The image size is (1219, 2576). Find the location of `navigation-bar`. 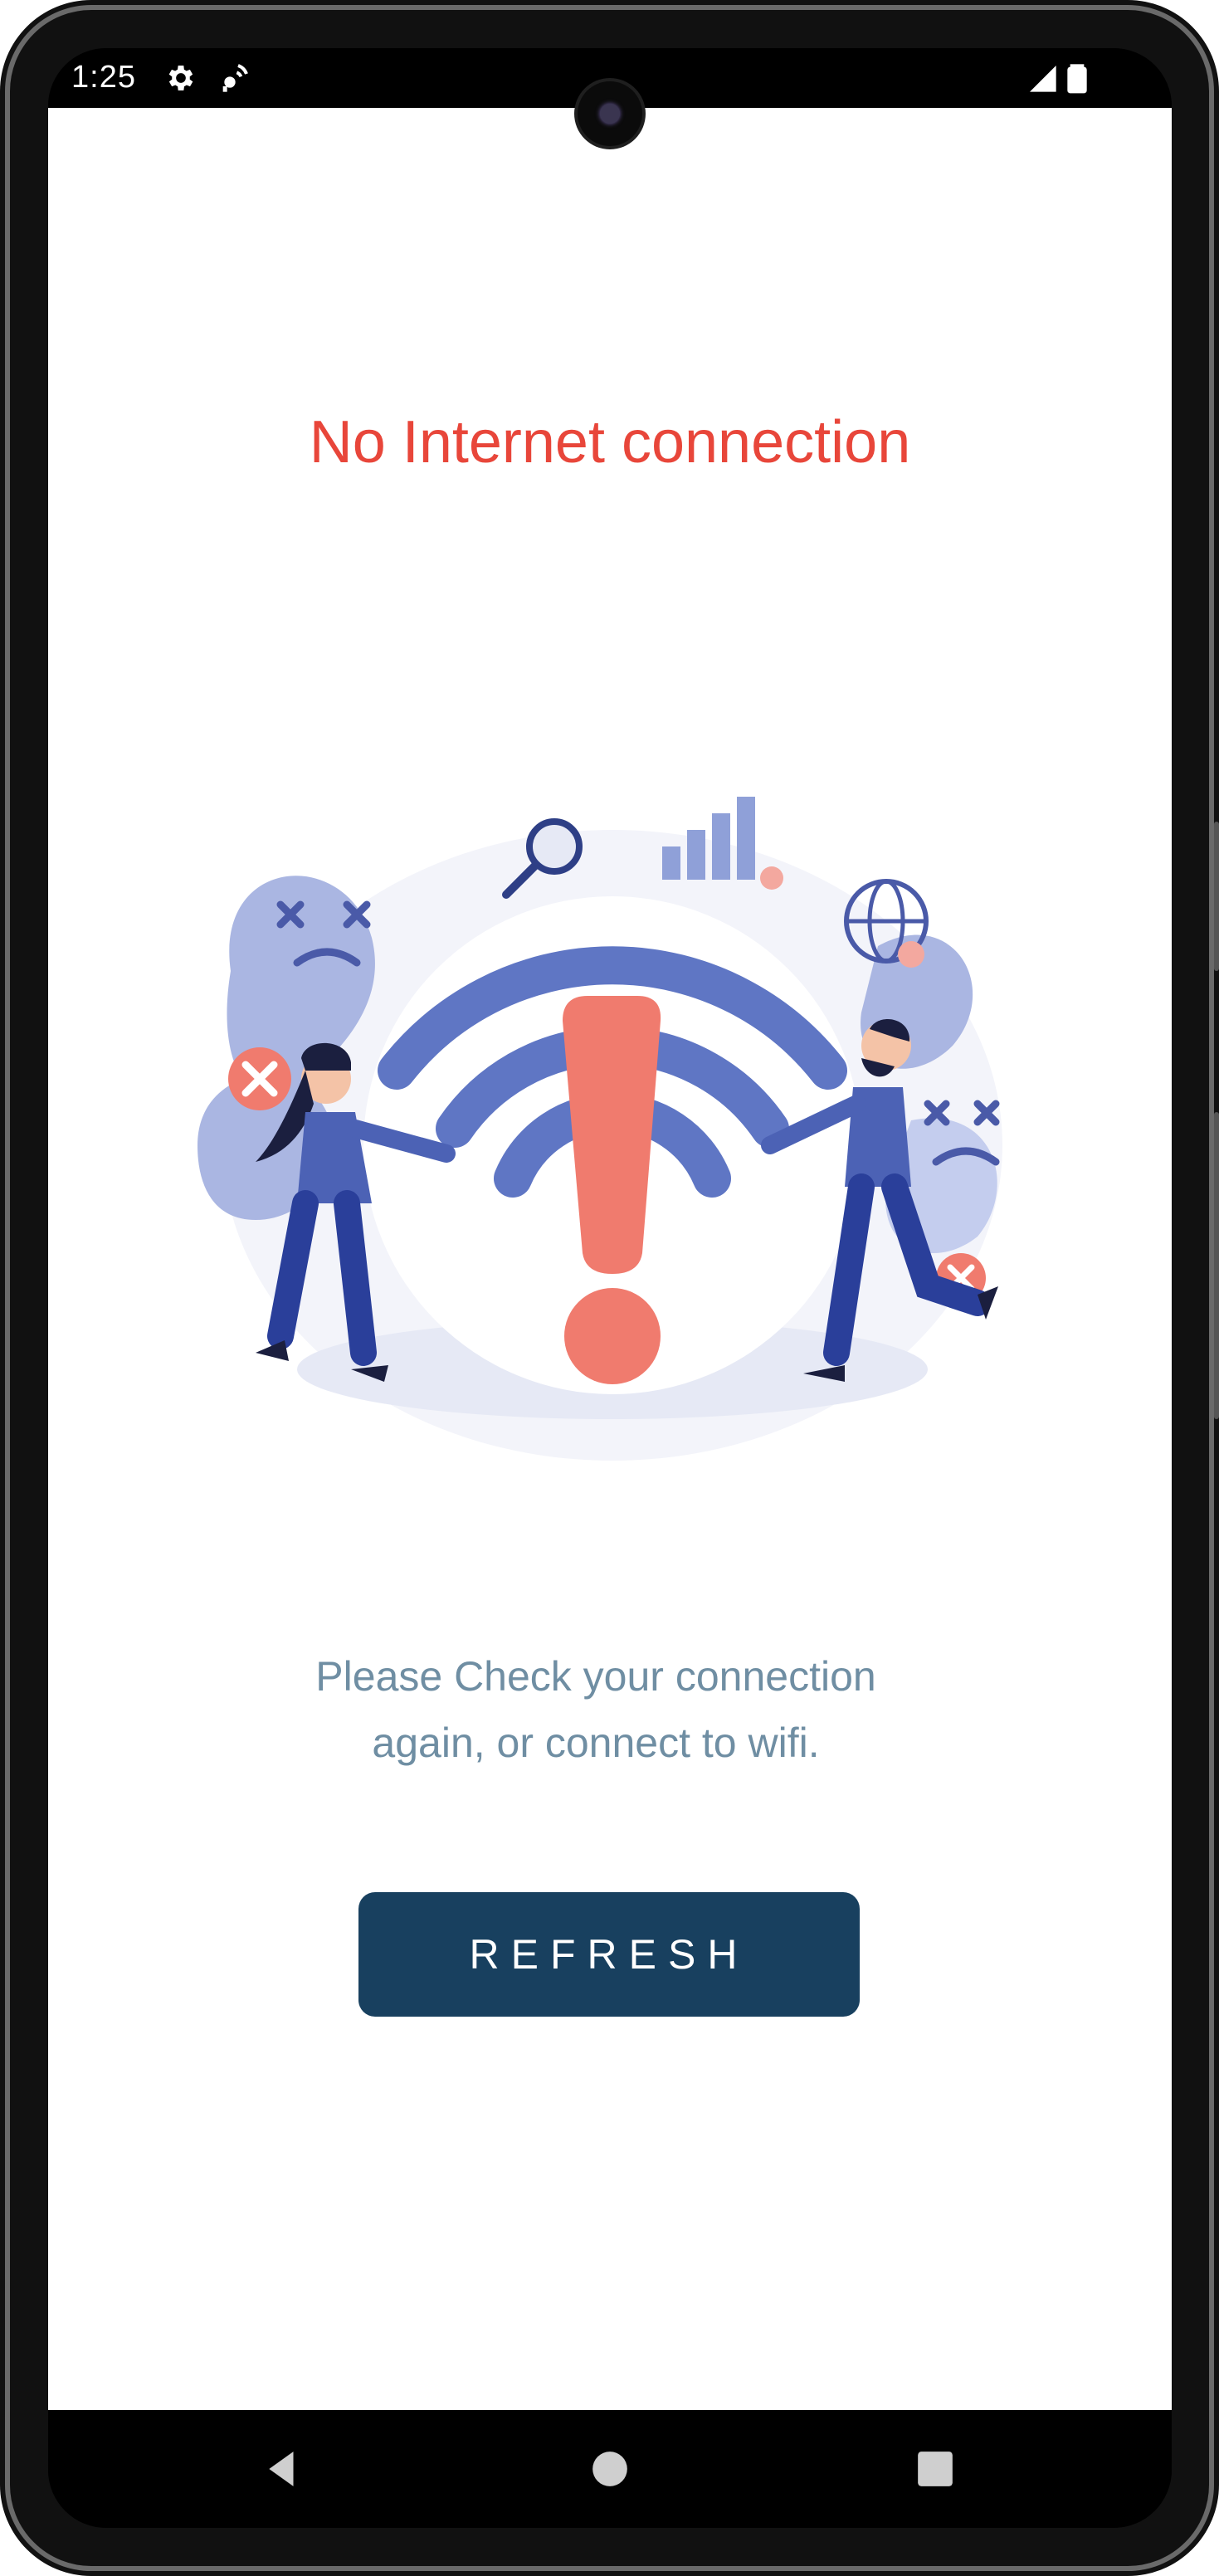

navigation-bar is located at coordinates (610, 2469).